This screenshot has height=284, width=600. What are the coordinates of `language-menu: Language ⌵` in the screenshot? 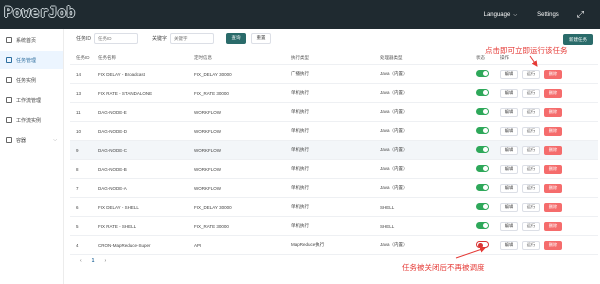 It's located at (501, 15).